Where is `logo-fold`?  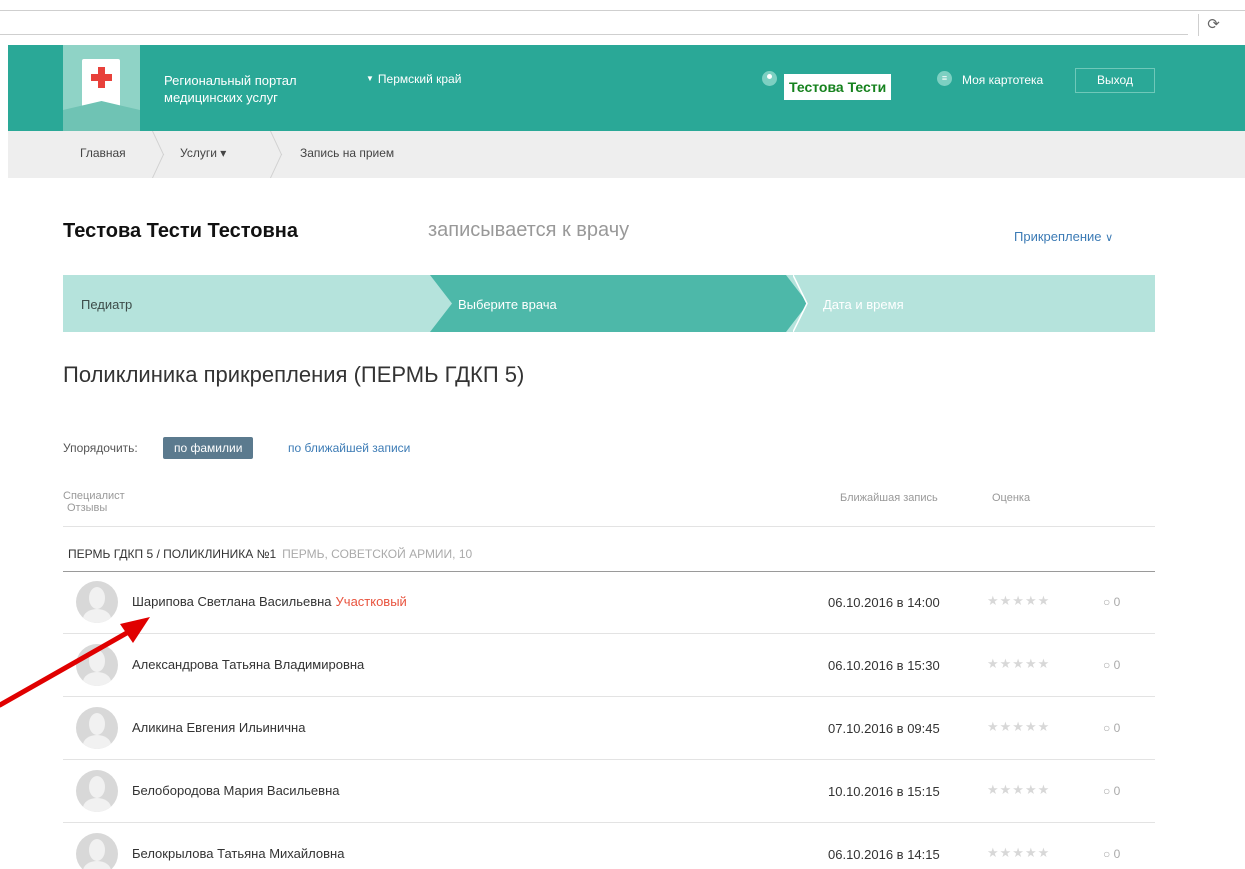
logo-fold is located at coordinates (101, 116).